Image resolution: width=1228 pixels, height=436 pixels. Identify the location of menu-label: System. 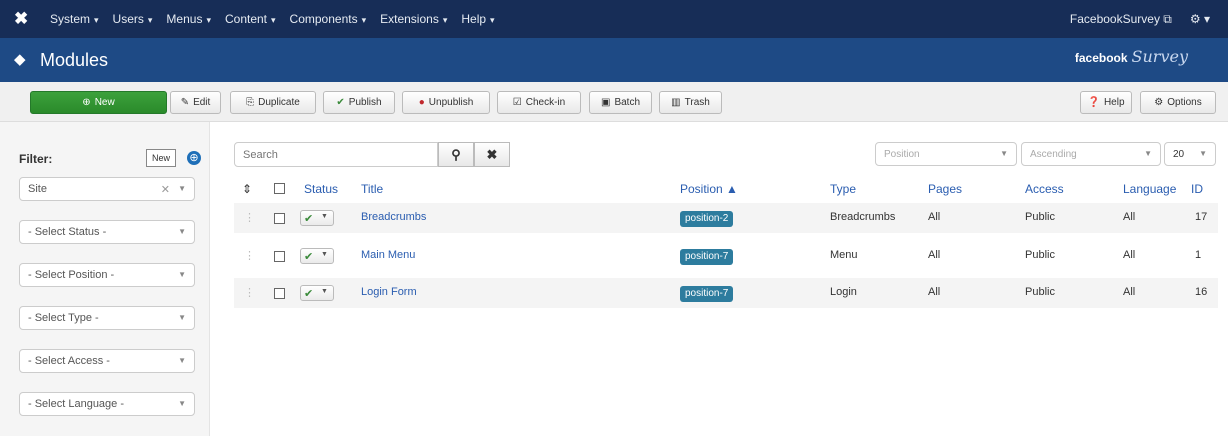
(70, 19).